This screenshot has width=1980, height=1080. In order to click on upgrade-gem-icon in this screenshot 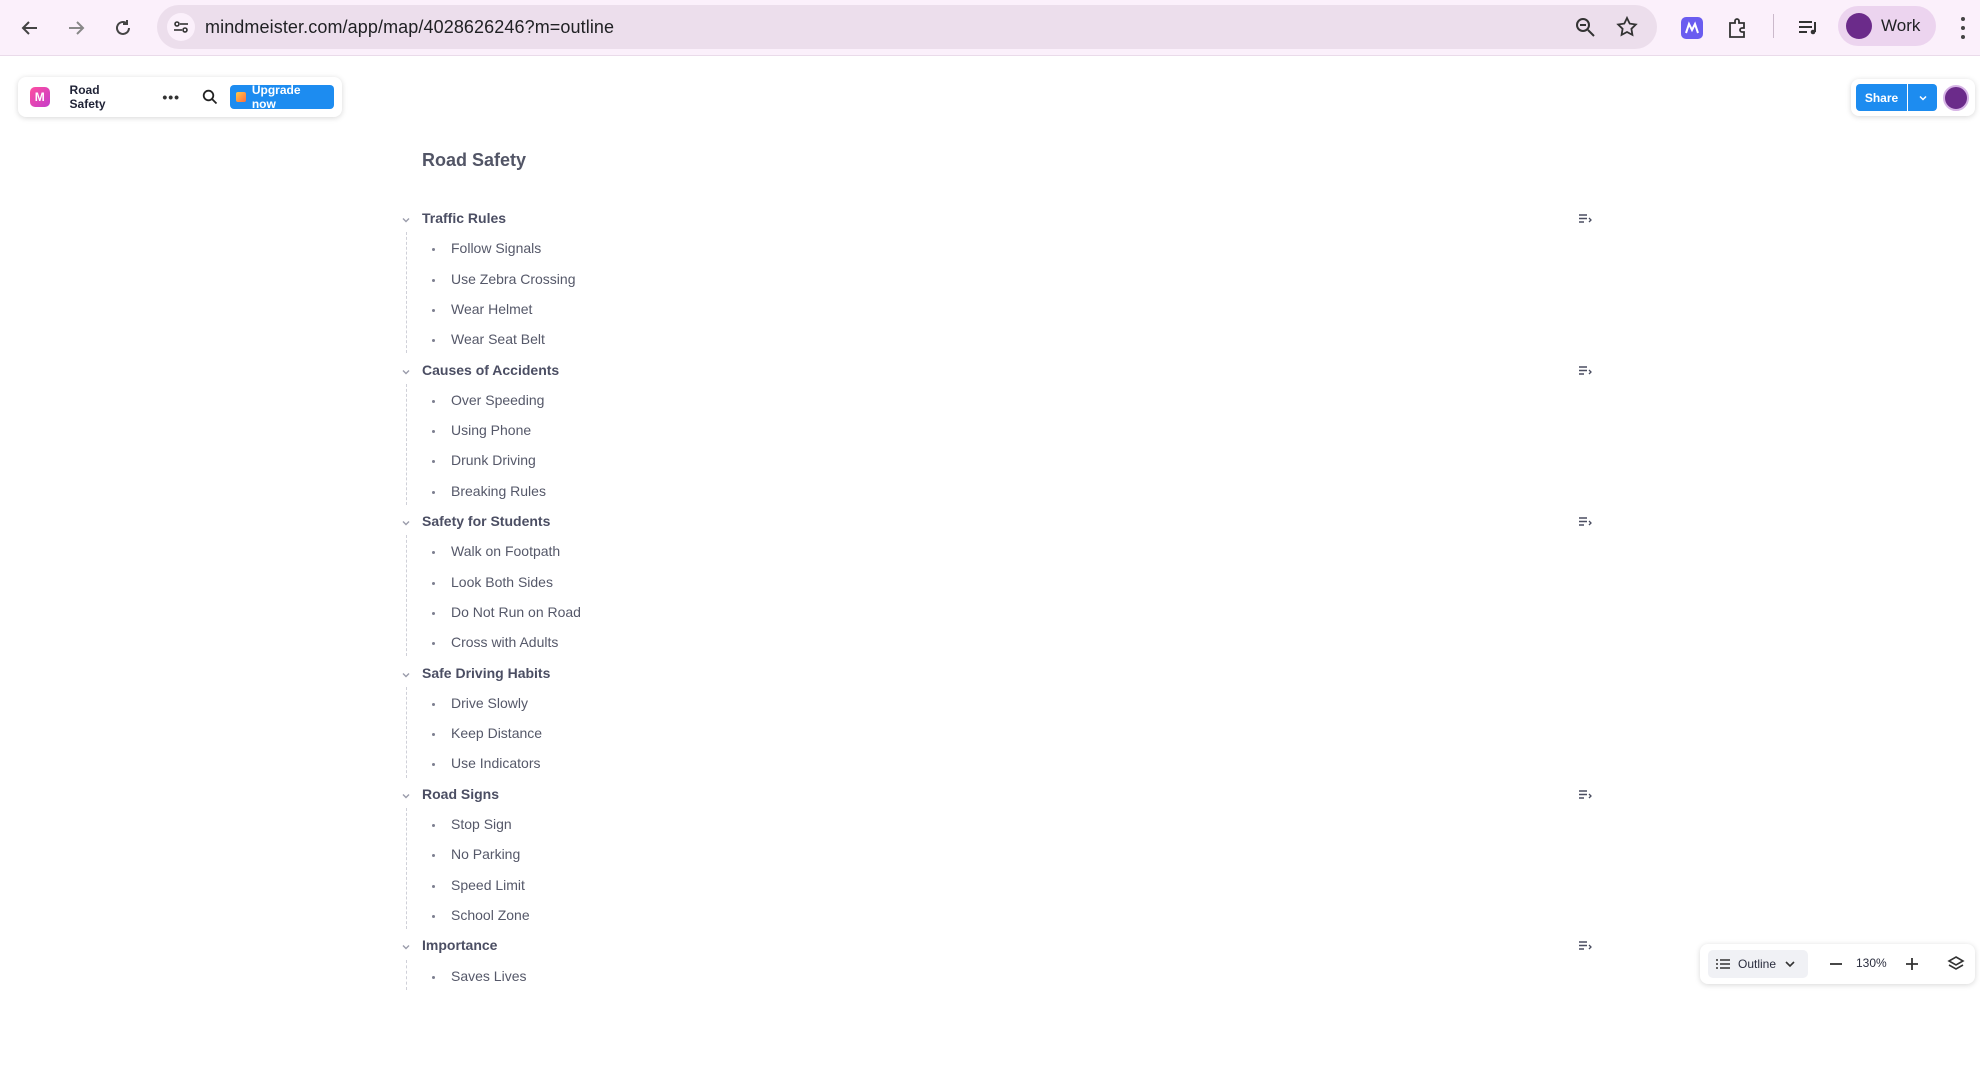, I will do `click(241, 97)`.